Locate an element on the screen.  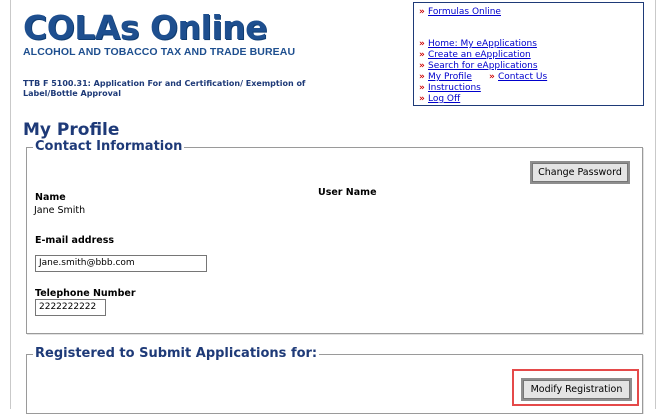
nav-link-create-eapplication: » Create an eApplication is located at coordinates (475, 55).